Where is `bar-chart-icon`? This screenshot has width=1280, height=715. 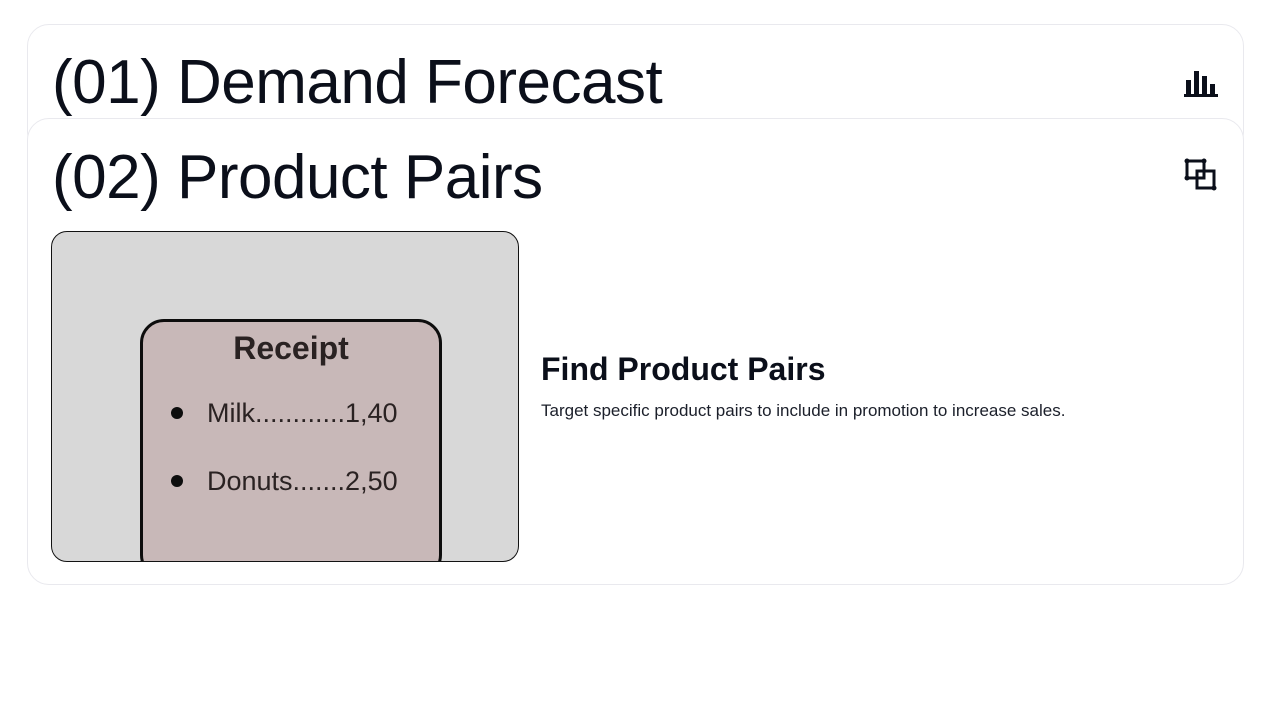 bar-chart-icon is located at coordinates (1201, 82).